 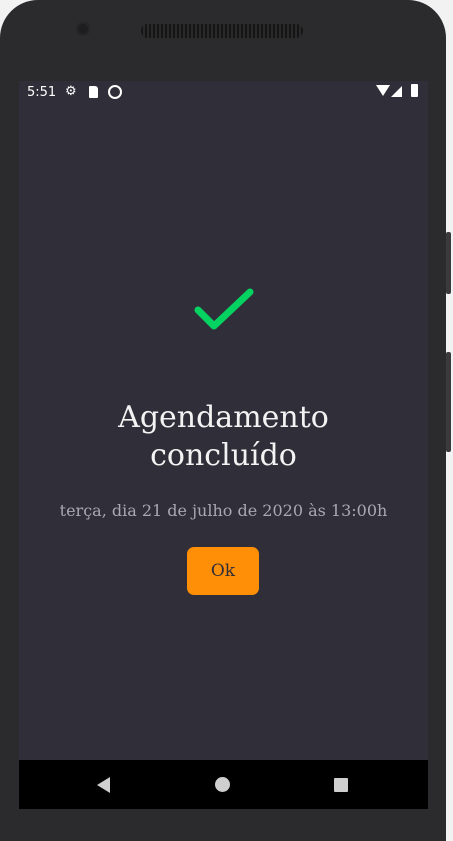 What do you see at coordinates (115, 92) in the screenshot?
I see `sync-icon` at bounding box center [115, 92].